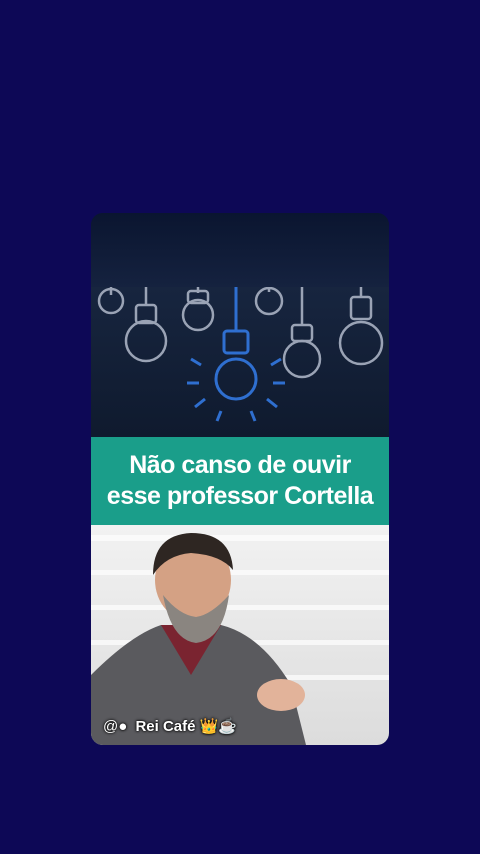 The height and width of the screenshot is (854, 480). I want to click on lightbulbs-illustration, so click(240, 362).